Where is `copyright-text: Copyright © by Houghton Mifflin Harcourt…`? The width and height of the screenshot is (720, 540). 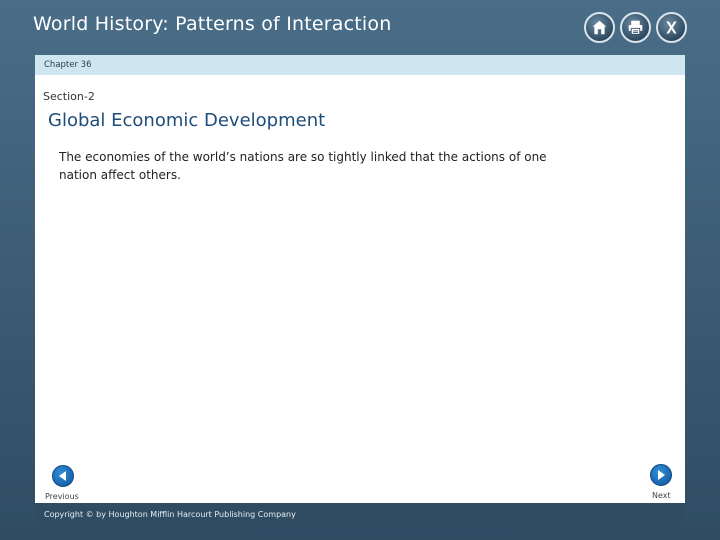 copyright-text: Copyright © by Houghton Mifflin Harcourt… is located at coordinates (170, 514).